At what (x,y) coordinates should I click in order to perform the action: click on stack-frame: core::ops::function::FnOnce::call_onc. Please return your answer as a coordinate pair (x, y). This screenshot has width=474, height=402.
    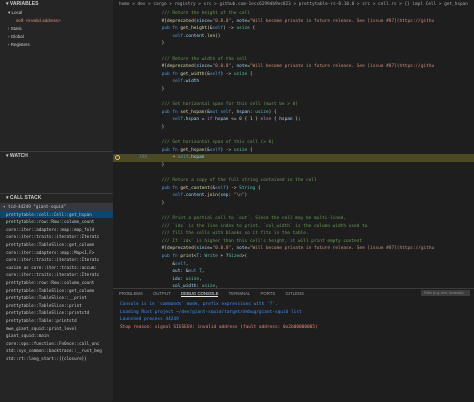
    Looking at the image, I should click on (56, 344).